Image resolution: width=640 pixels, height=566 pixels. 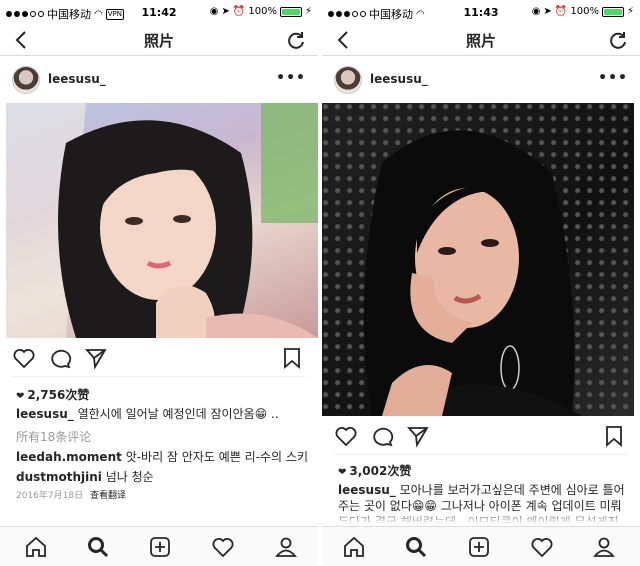 What do you see at coordinates (216, 457) in the screenshot?
I see `comment-text: 앗-바리 잠 안자도 예쁜 리-수의 스키-인!` at bounding box center [216, 457].